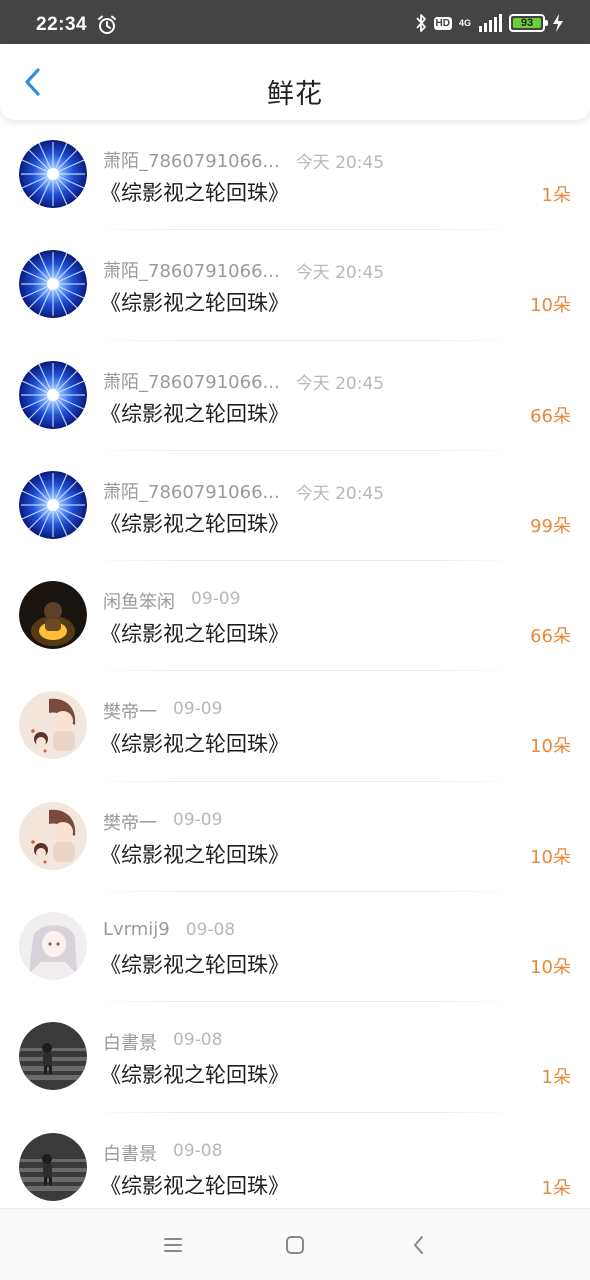 This screenshot has width=590, height=1280. What do you see at coordinates (419, 1245) in the screenshot?
I see `nav-back-icon` at bounding box center [419, 1245].